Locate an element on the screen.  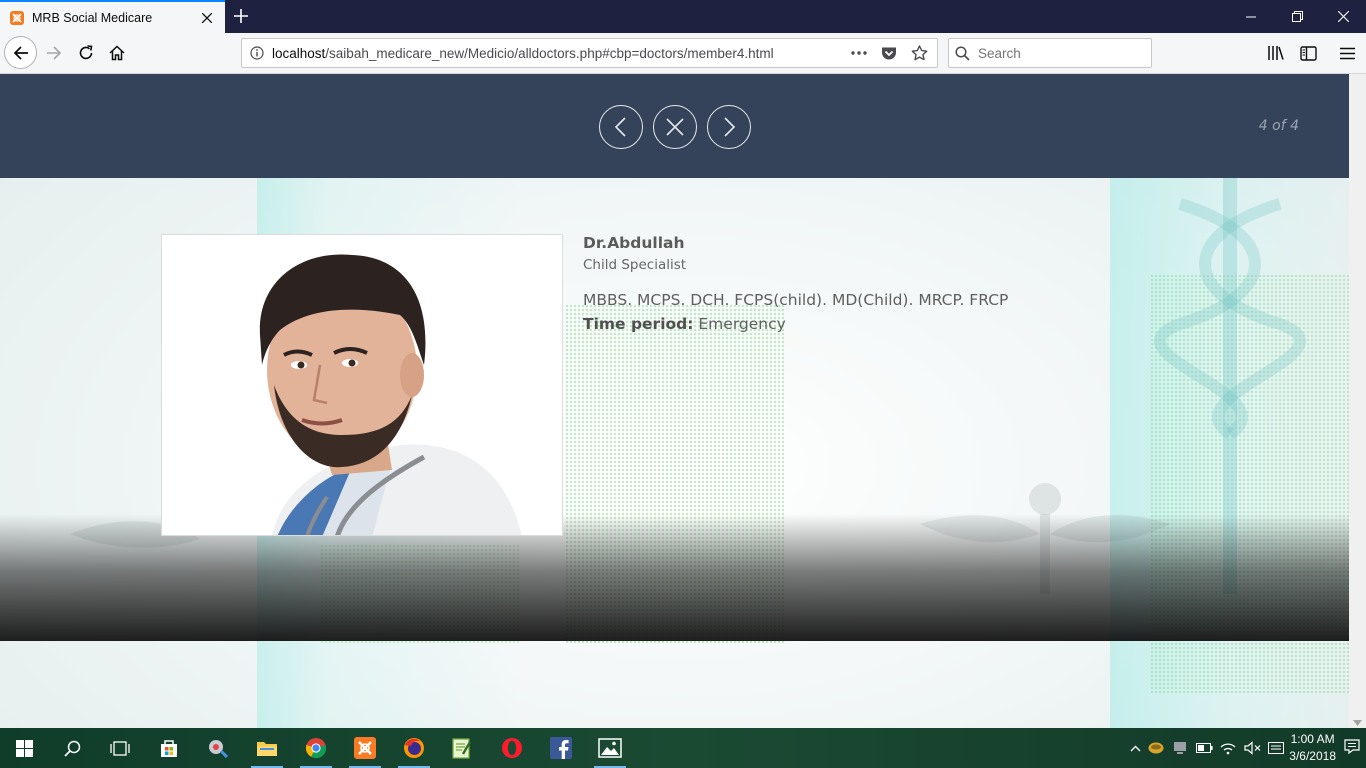
scroll-down-icon is located at coordinates (1357, 723).